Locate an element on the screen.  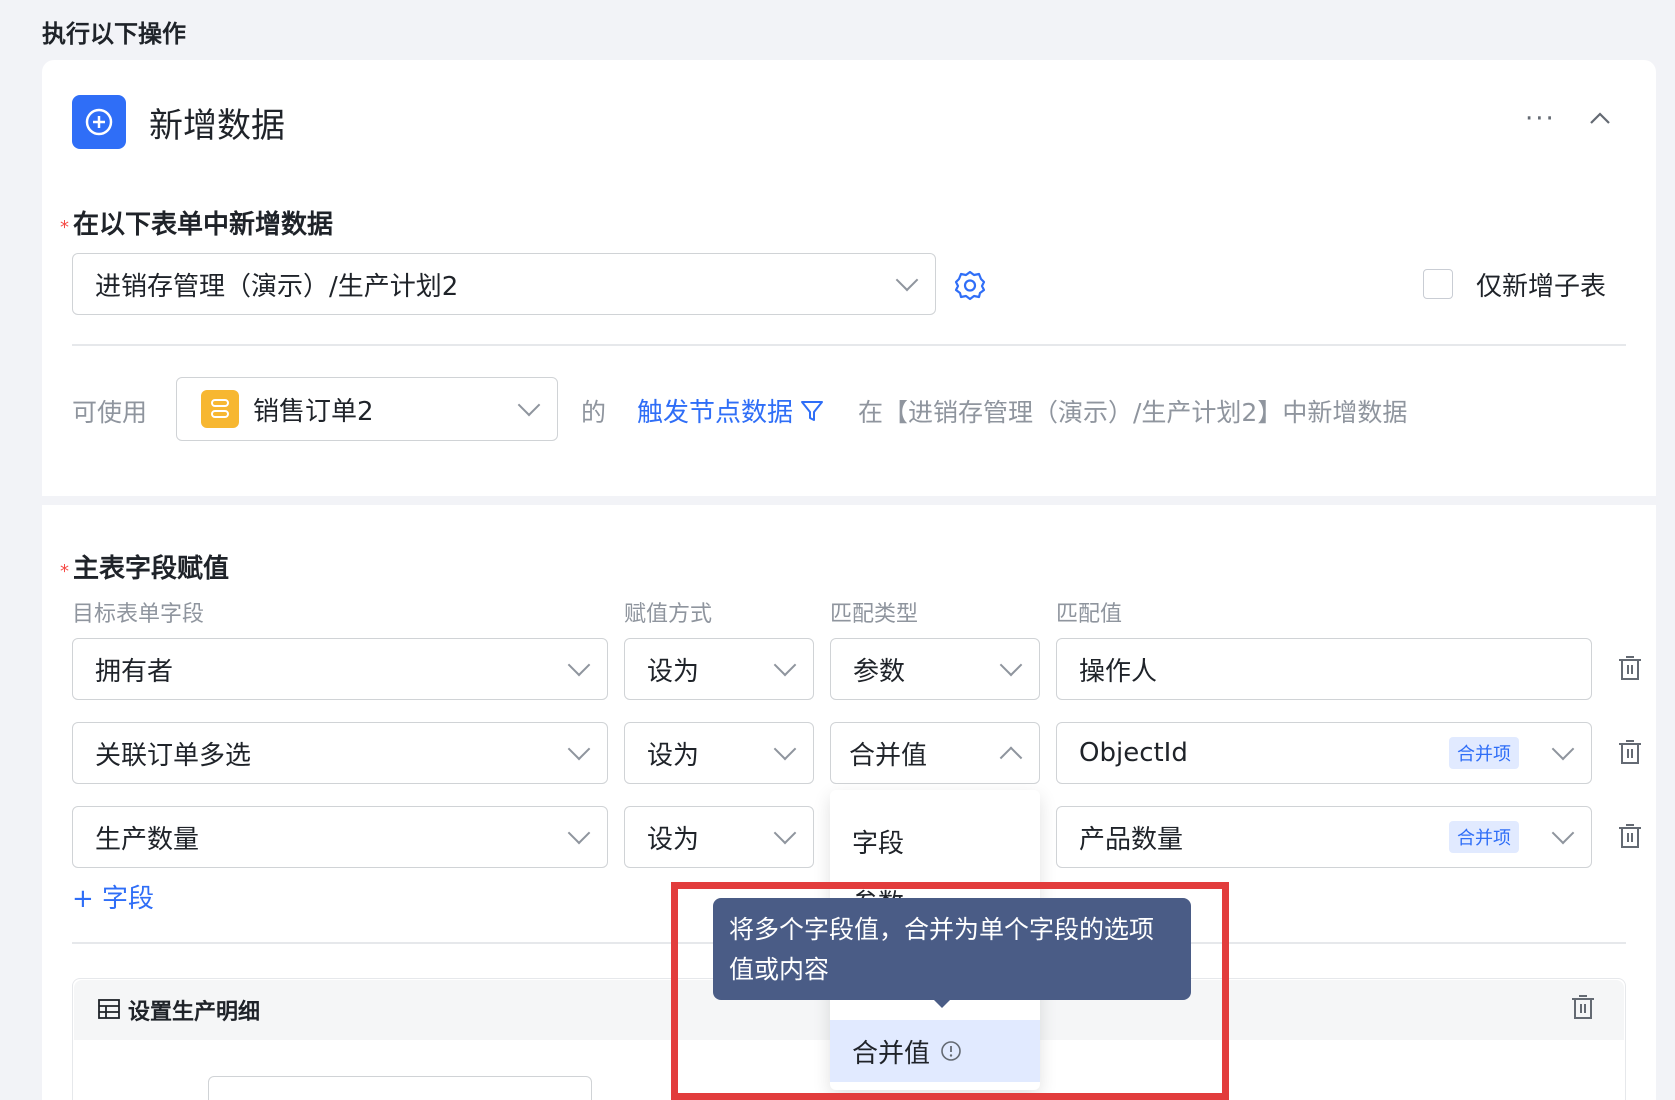
header-match-type: 匹配类型 is located at coordinates (874, 614).